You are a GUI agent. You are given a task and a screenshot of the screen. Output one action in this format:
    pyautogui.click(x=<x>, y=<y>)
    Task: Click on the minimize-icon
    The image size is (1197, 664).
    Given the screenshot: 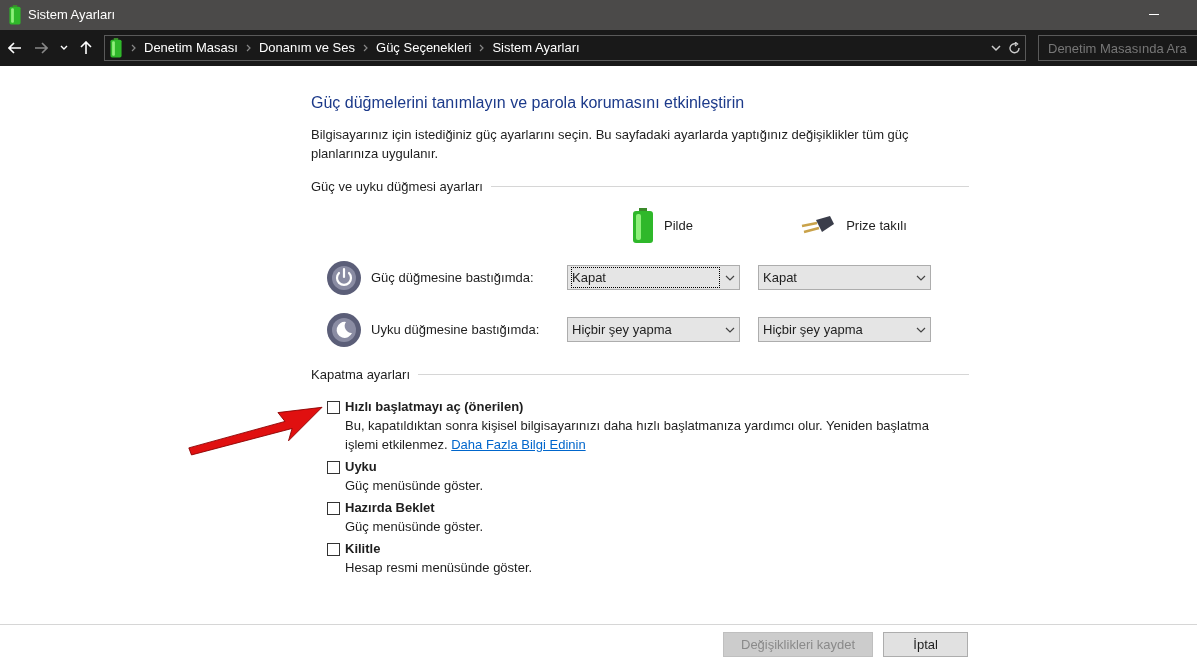 What is the action you would take?
    pyautogui.click(x=1154, y=15)
    